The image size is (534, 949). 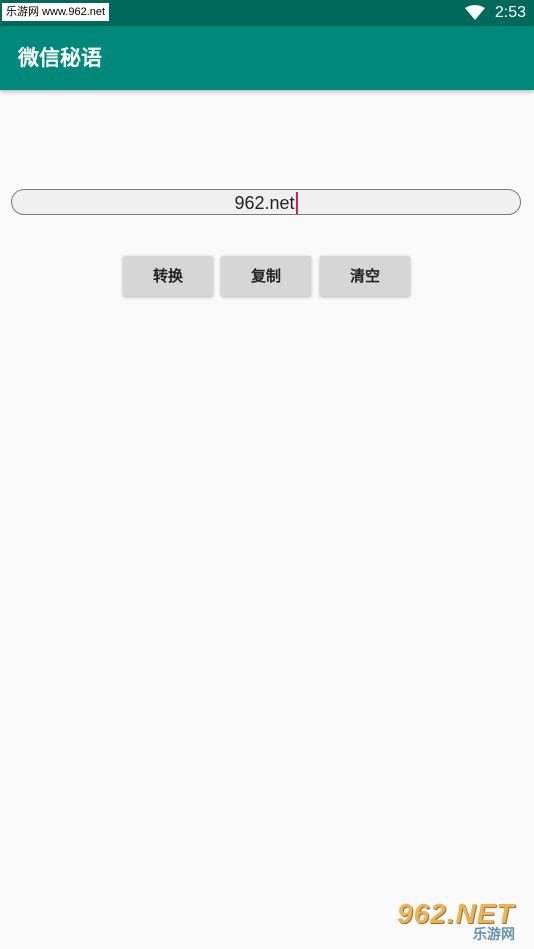 I want to click on convert-button: 转换, so click(x=168, y=276).